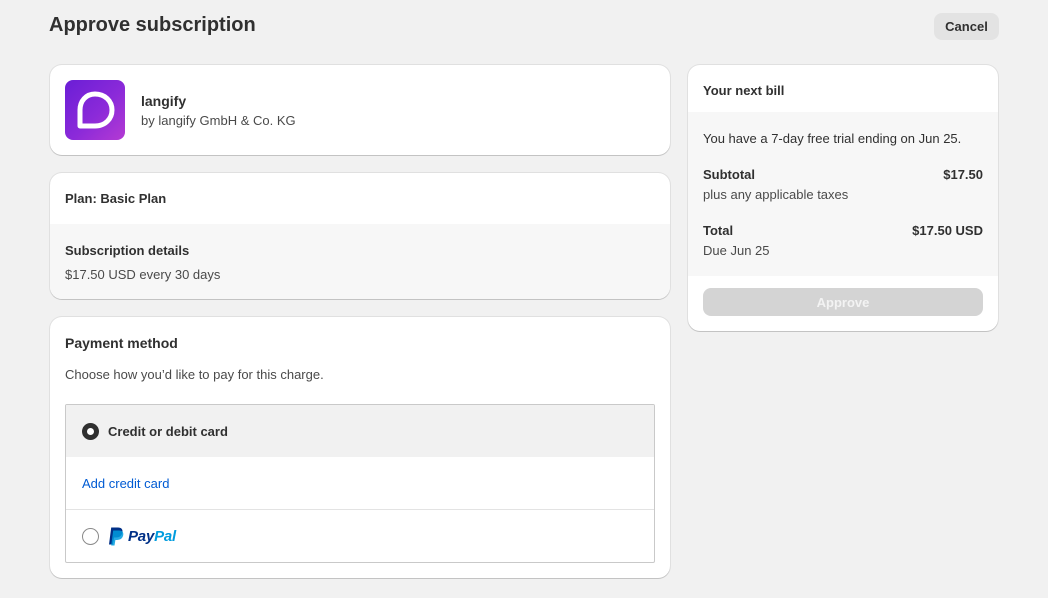  Describe the element at coordinates (116, 198) in the screenshot. I see `plan-title: Plan: Basic Plan` at that location.